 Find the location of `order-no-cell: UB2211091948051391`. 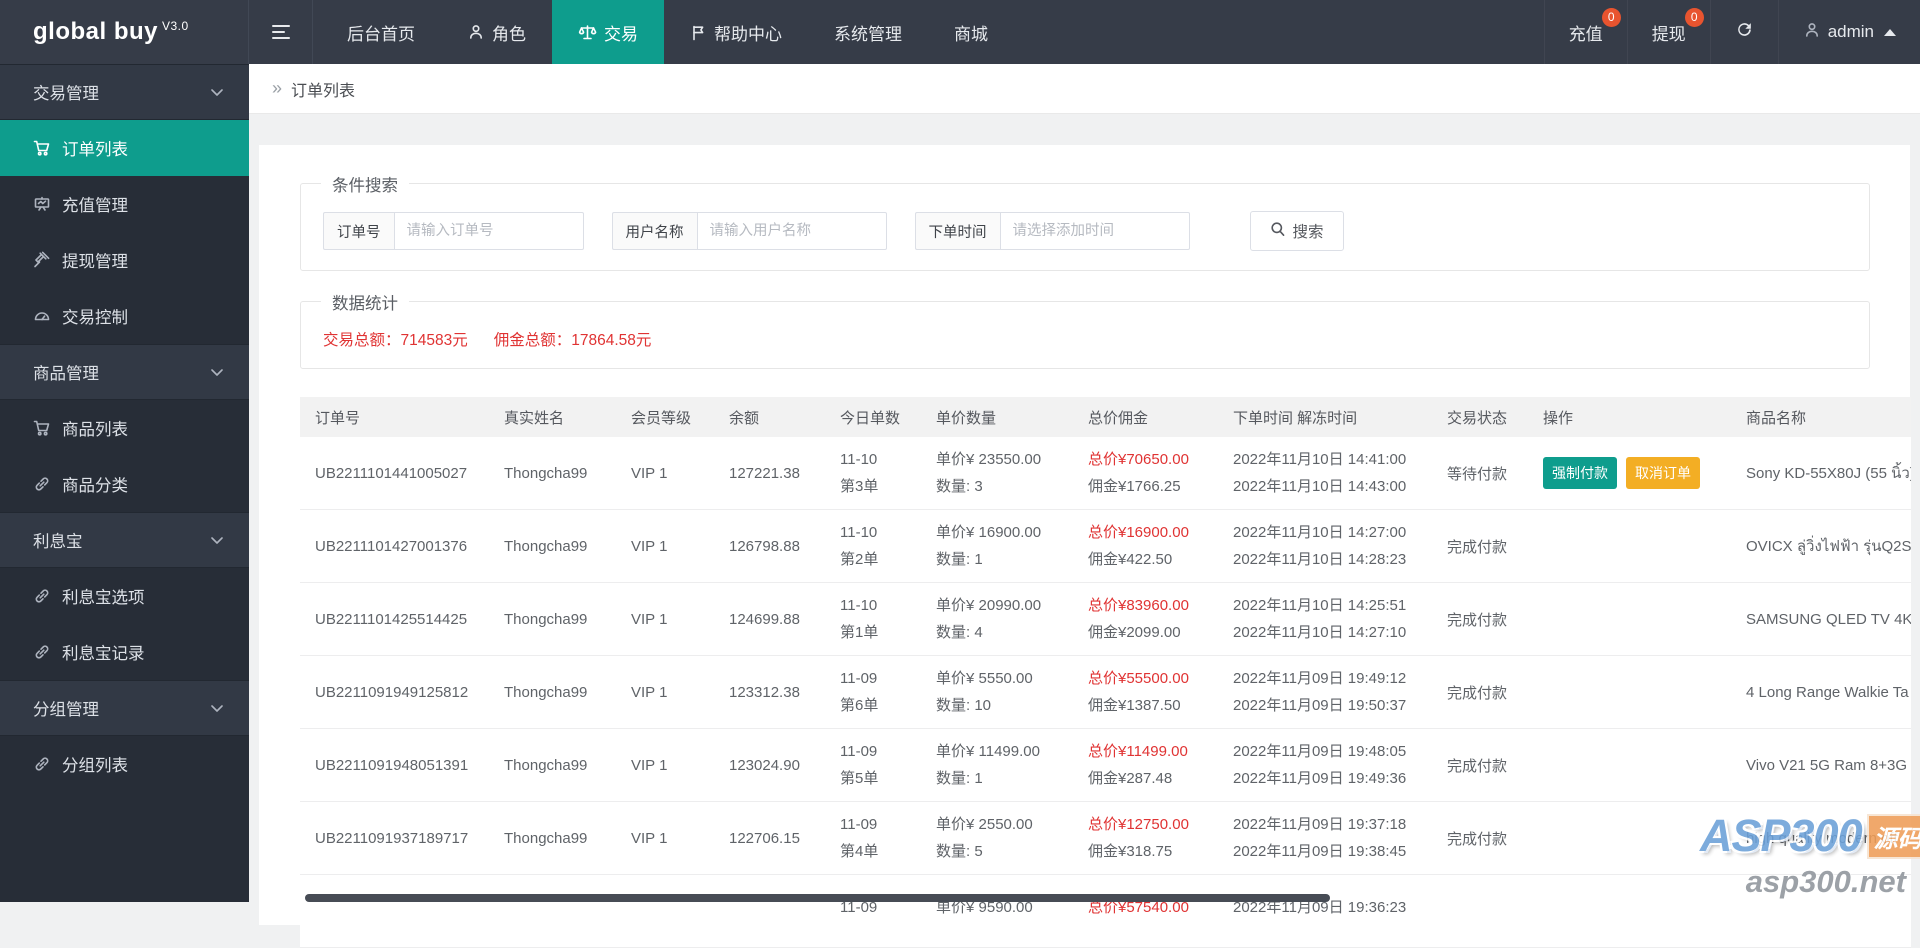

order-no-cell: UB2211091948051391 is located at coordinates (398, 765).